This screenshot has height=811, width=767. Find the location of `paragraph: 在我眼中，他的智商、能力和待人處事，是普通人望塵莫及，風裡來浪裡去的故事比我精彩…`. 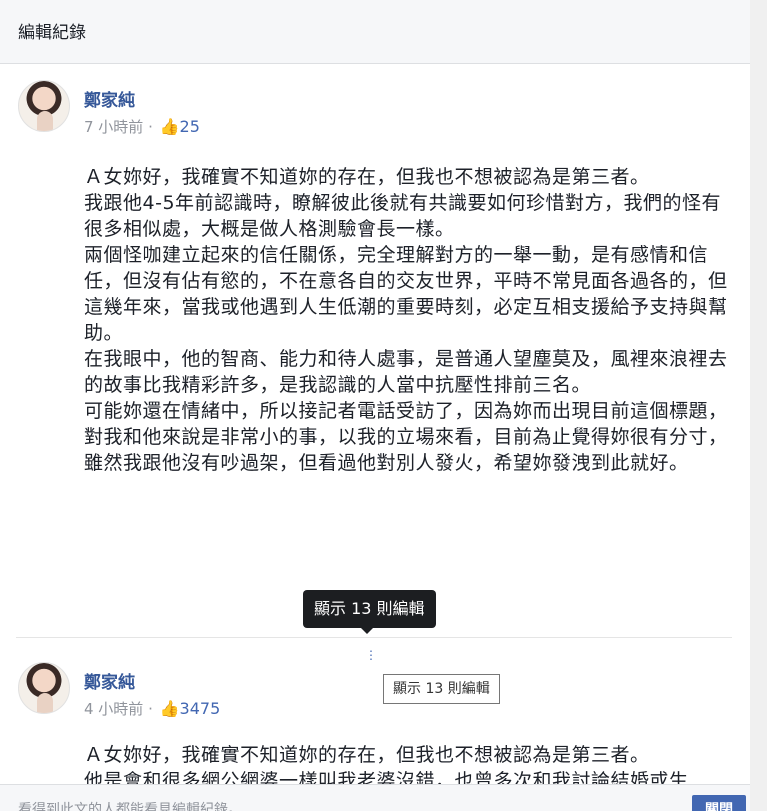

paragraph: 在我眼中，他的智商、能力和待人處事，是普通人望塵莫及，風裡來浪裡去的故事比我精彩… is located at coordinates (406, 372).